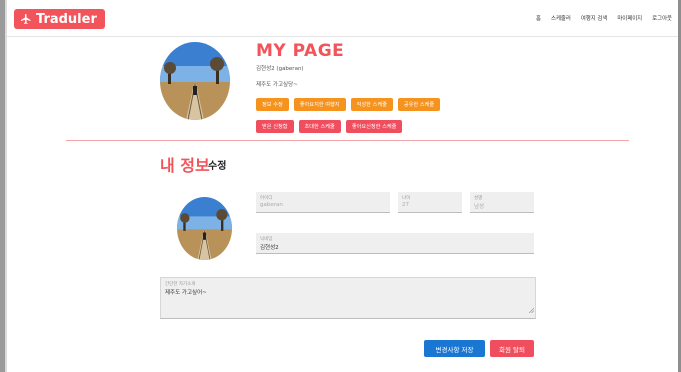 The height and width of the screenshot is (372, 681). I want to click on delete-account-button: 회원 탈퇴, so click(512, 348).